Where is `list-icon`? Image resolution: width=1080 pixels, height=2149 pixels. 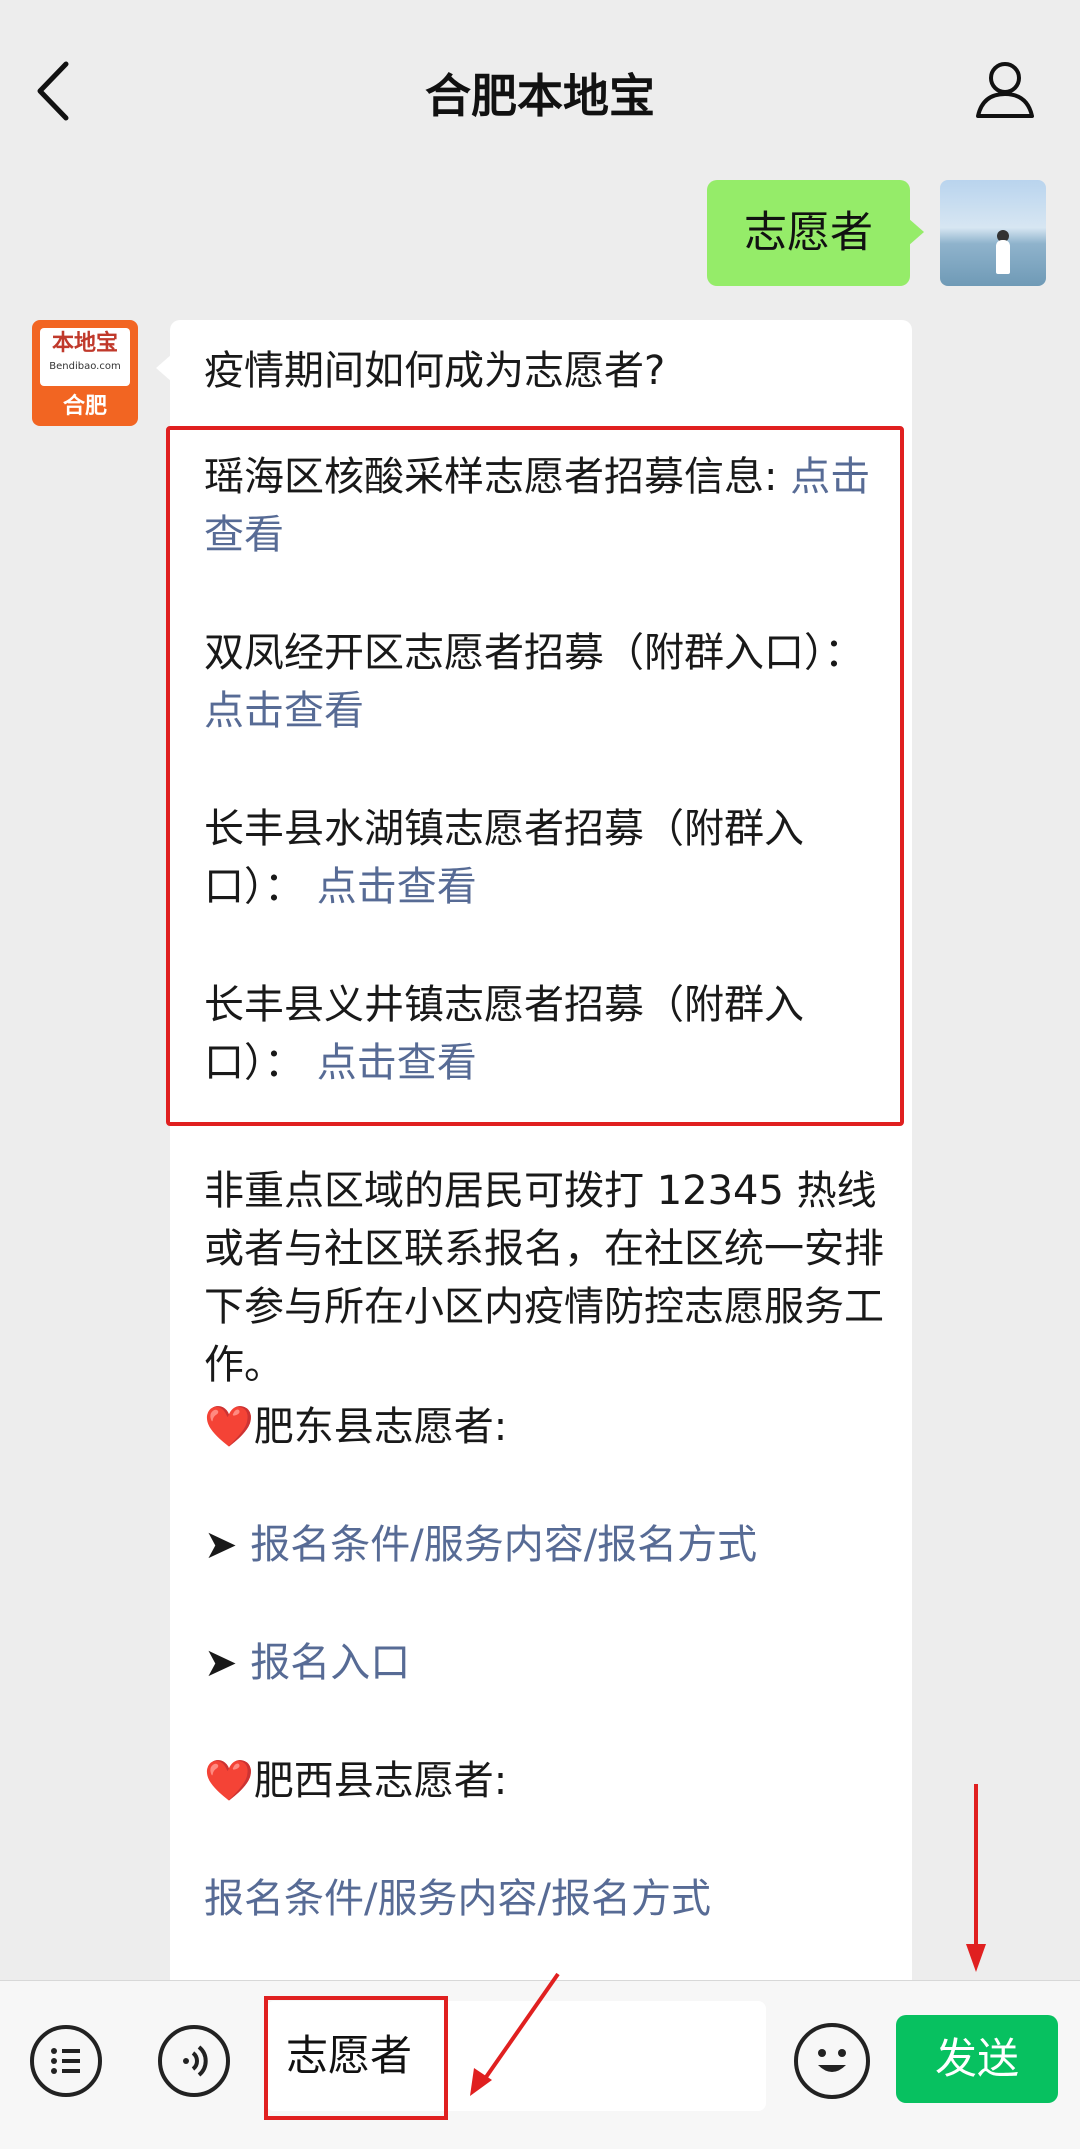
list-icon is located at coordinates (65, 2061).